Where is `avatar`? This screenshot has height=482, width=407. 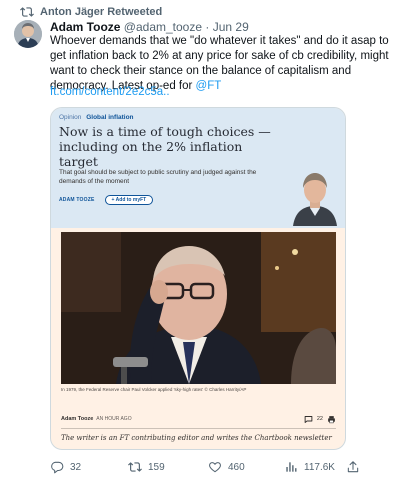
avatar is located at coordinates (28, 34).